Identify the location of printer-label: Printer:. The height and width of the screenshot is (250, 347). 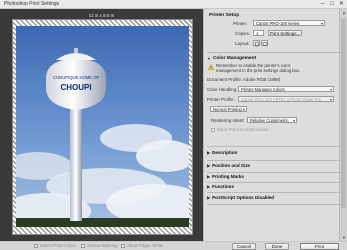
(240, 23).